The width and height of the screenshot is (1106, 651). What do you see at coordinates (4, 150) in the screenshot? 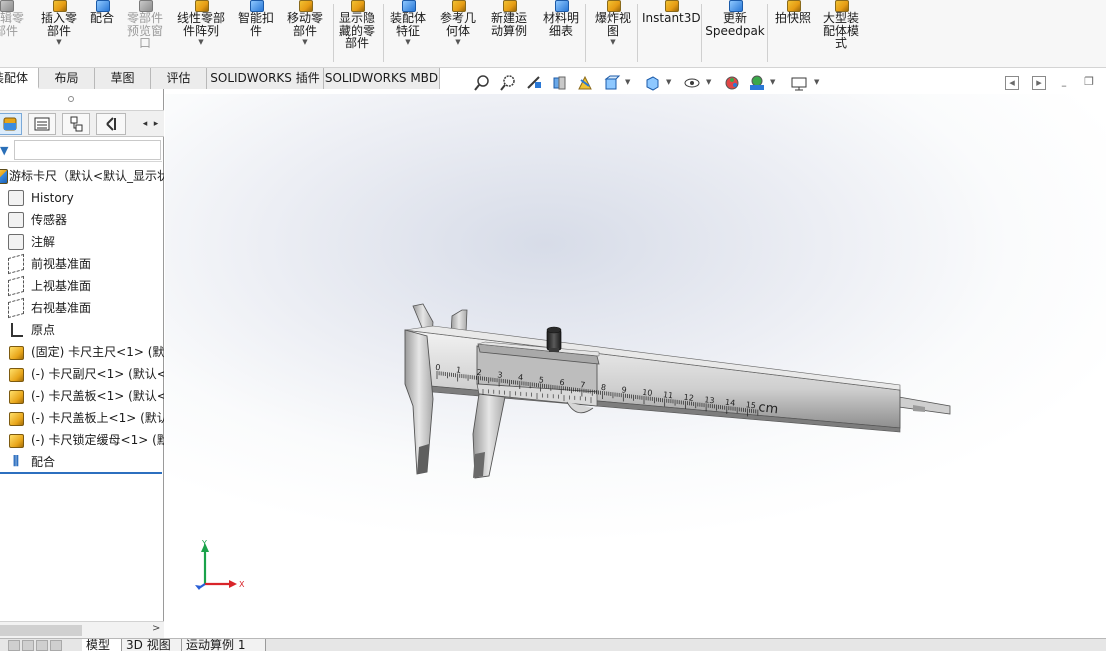
I see `filter-funnel-icon: ▼` at bounding box center [4, 150].